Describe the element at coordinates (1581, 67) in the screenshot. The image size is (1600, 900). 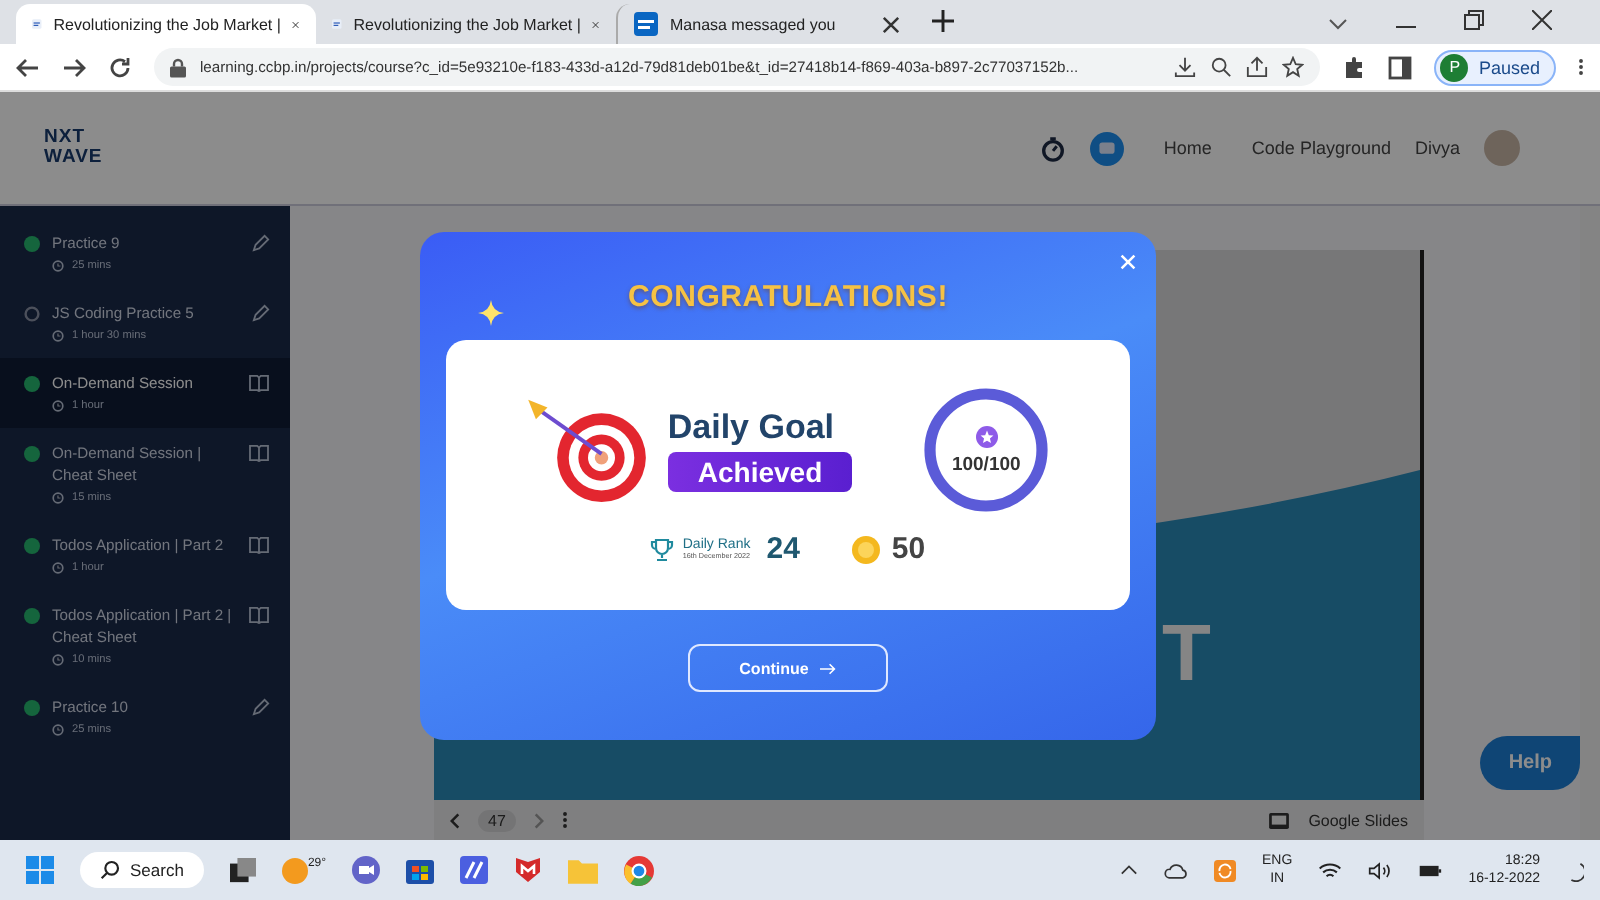
I see `menu-icon` at that location.